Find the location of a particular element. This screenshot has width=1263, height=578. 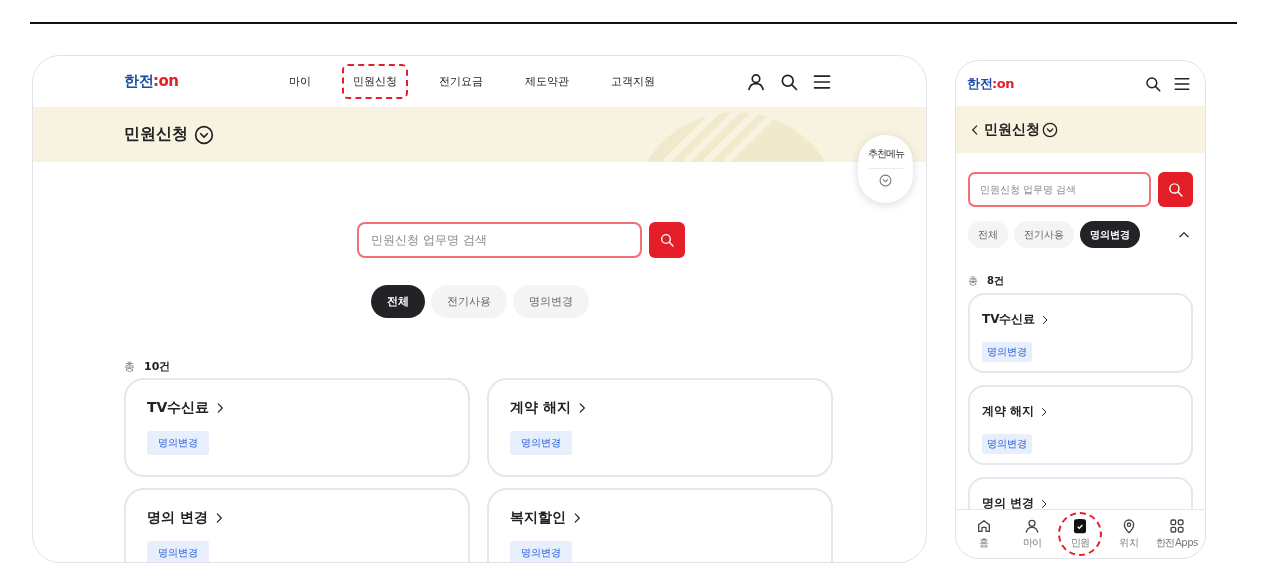

tab-bar-item: 민원 is located at coordinates (1080, 534).